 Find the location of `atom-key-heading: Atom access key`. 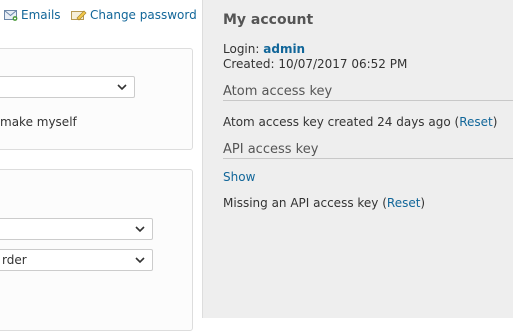

atom-key-heading: Atom access key is located at coordinates (368, 92).